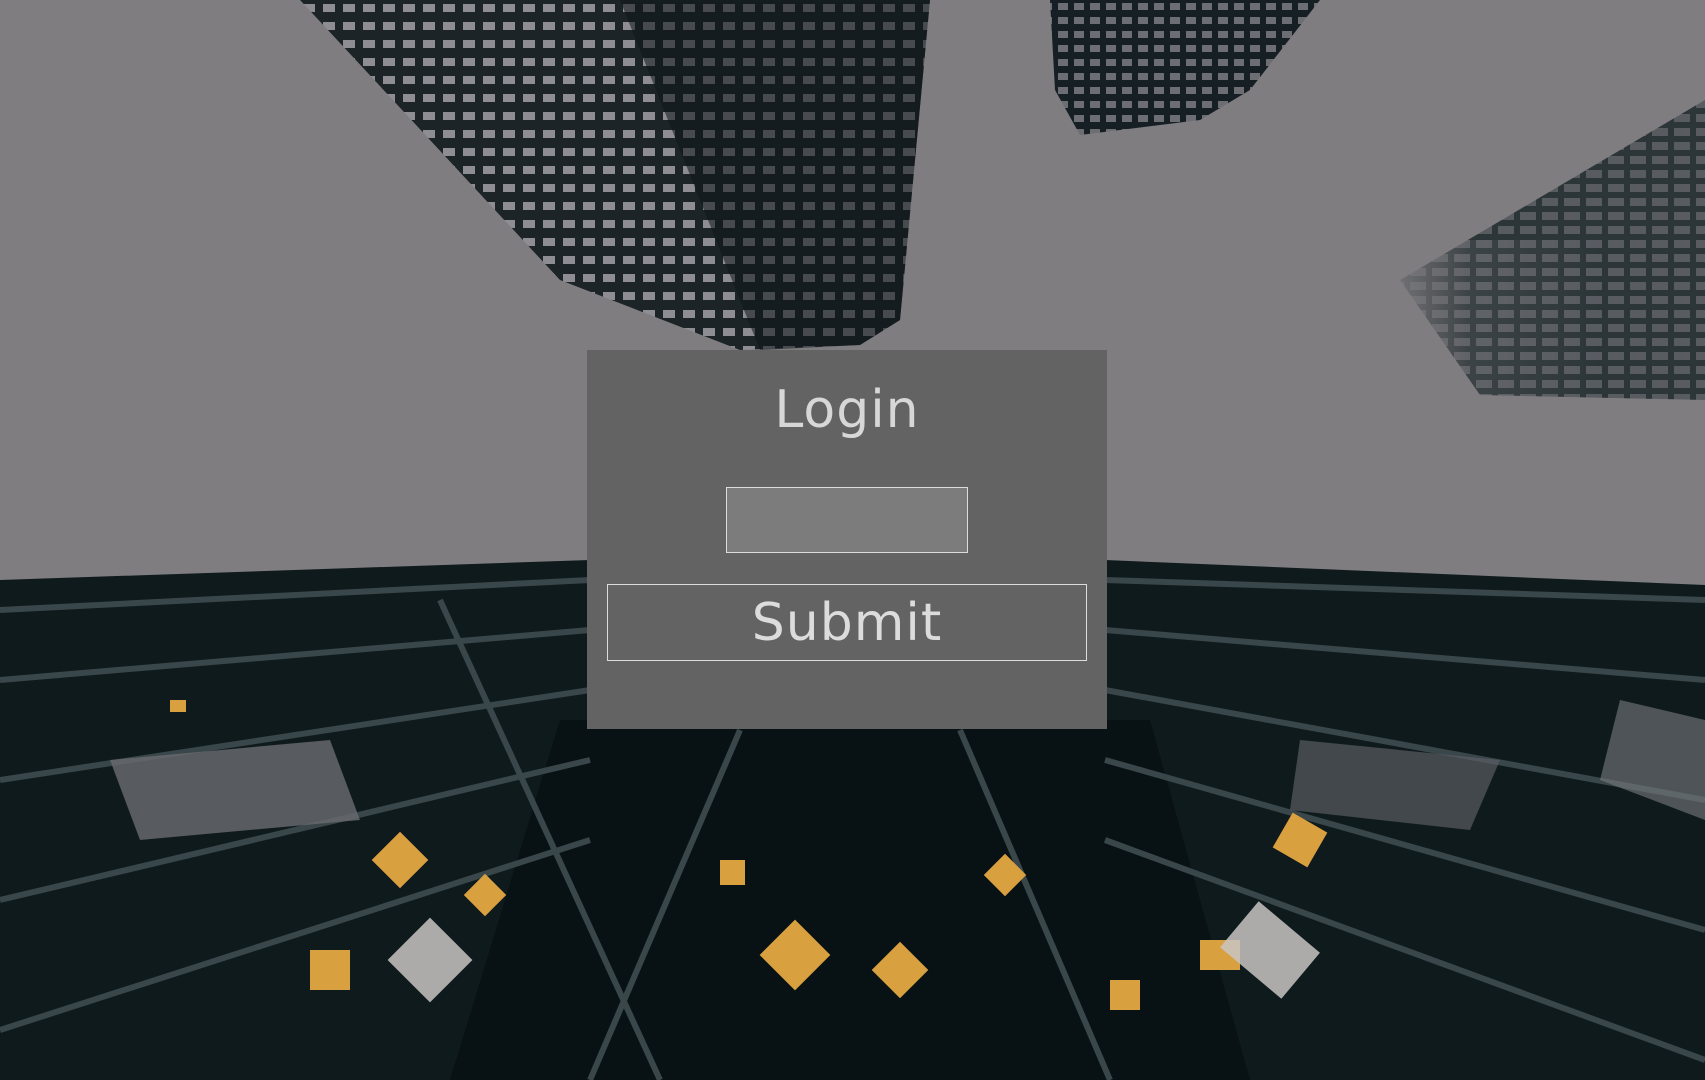 This screenshot has width=1705, height=1080. What do you see at coordinates (847, 410) in the screenshot?
I see `login-title: Login` at bounding box center [847, 410].